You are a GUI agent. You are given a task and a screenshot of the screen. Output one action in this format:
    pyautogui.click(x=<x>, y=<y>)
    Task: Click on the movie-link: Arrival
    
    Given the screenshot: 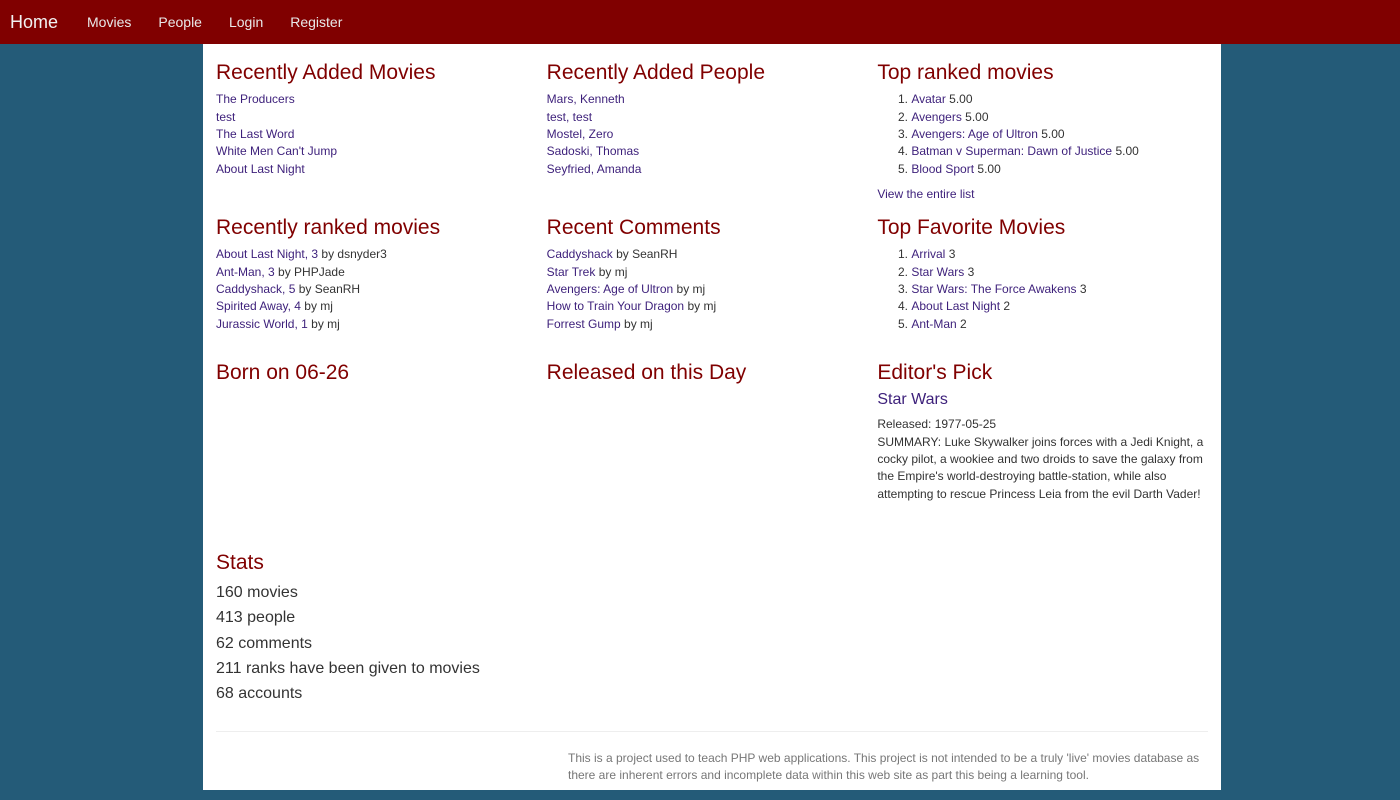 What is the action you would take?
    pyautogui.click(x=928, y=254)
    